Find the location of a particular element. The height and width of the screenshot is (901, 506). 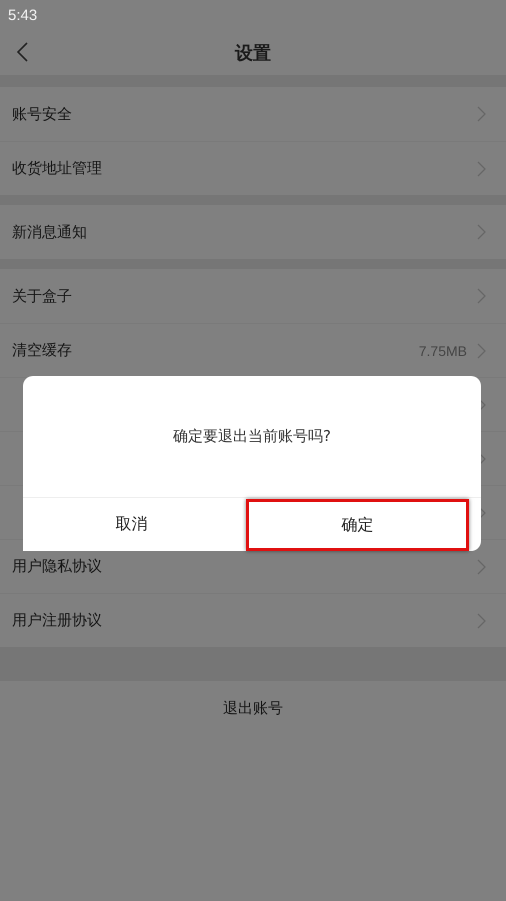

settings-row: 账号安全 is located at coordinates (253, 114).